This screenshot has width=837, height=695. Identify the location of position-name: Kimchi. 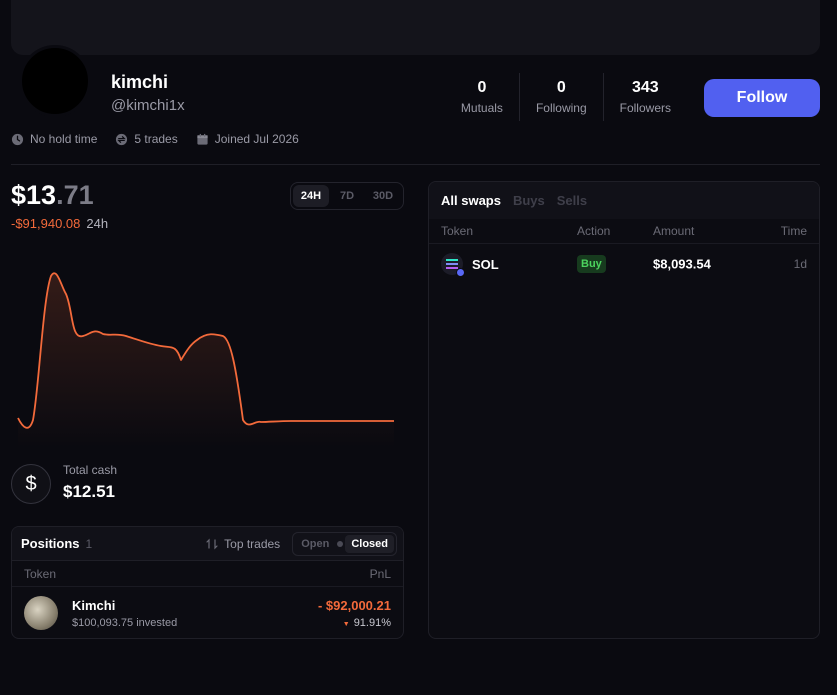
(94, 605).